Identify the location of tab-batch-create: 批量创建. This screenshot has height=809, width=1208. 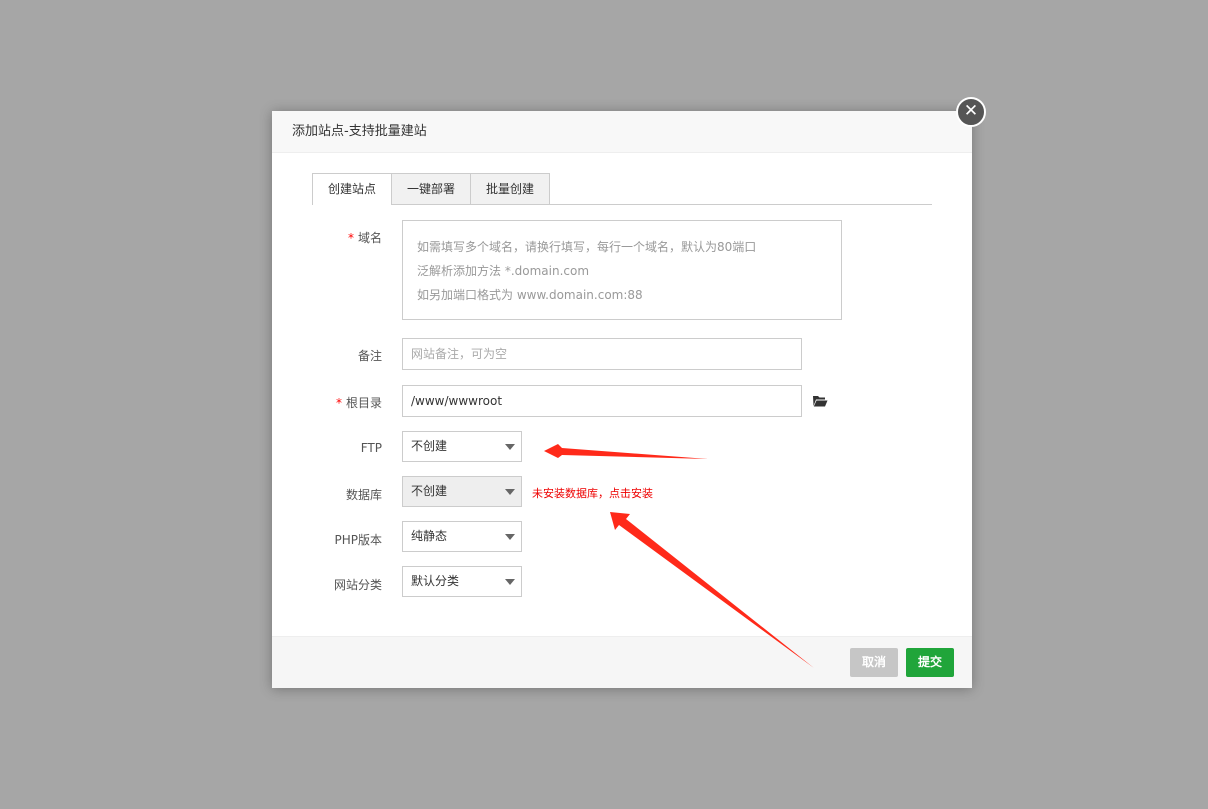
(510, 188).